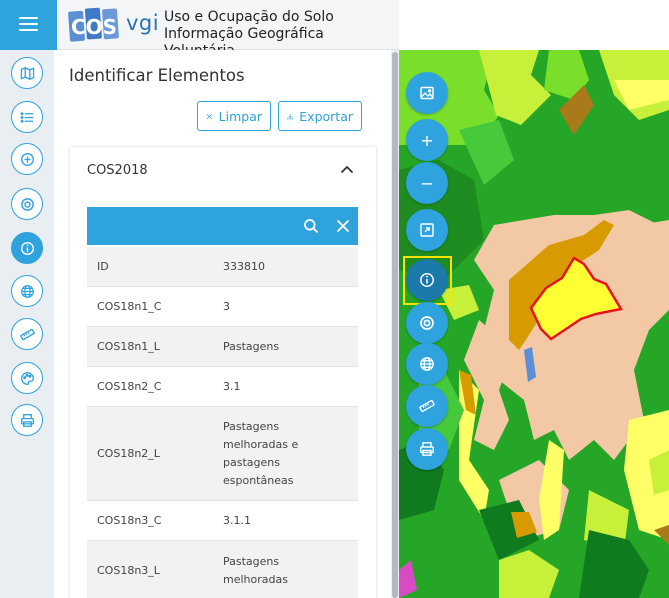 This screenshot has height=598, width=669. I want to click on table-toolbar, so click(222, 226).